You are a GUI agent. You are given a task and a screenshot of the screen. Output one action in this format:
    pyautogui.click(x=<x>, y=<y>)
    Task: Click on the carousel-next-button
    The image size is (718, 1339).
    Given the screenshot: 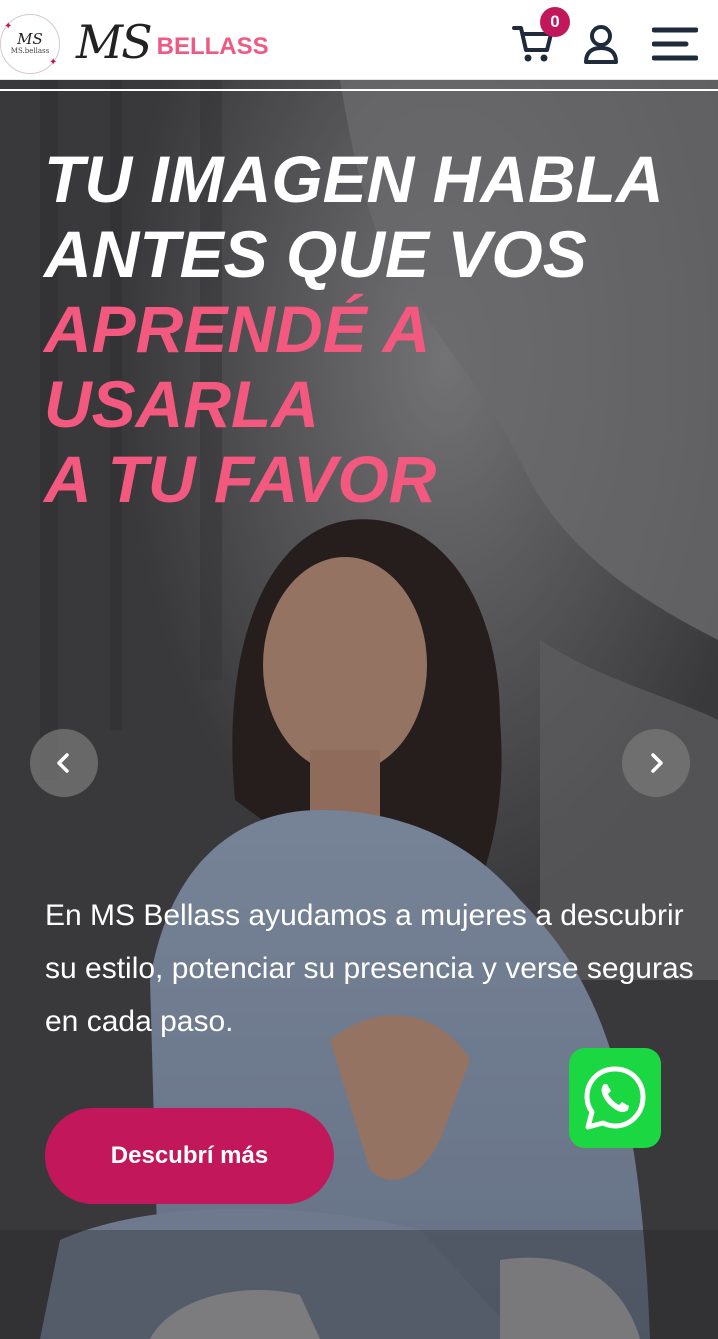 What is the action you would take?
    pyautogui.click(x=656, y=763)
    